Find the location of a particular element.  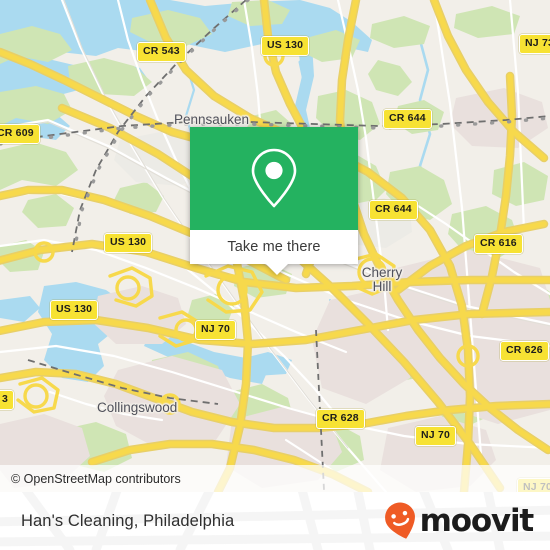

map-pin-icon is located at coordinates (274, 177).